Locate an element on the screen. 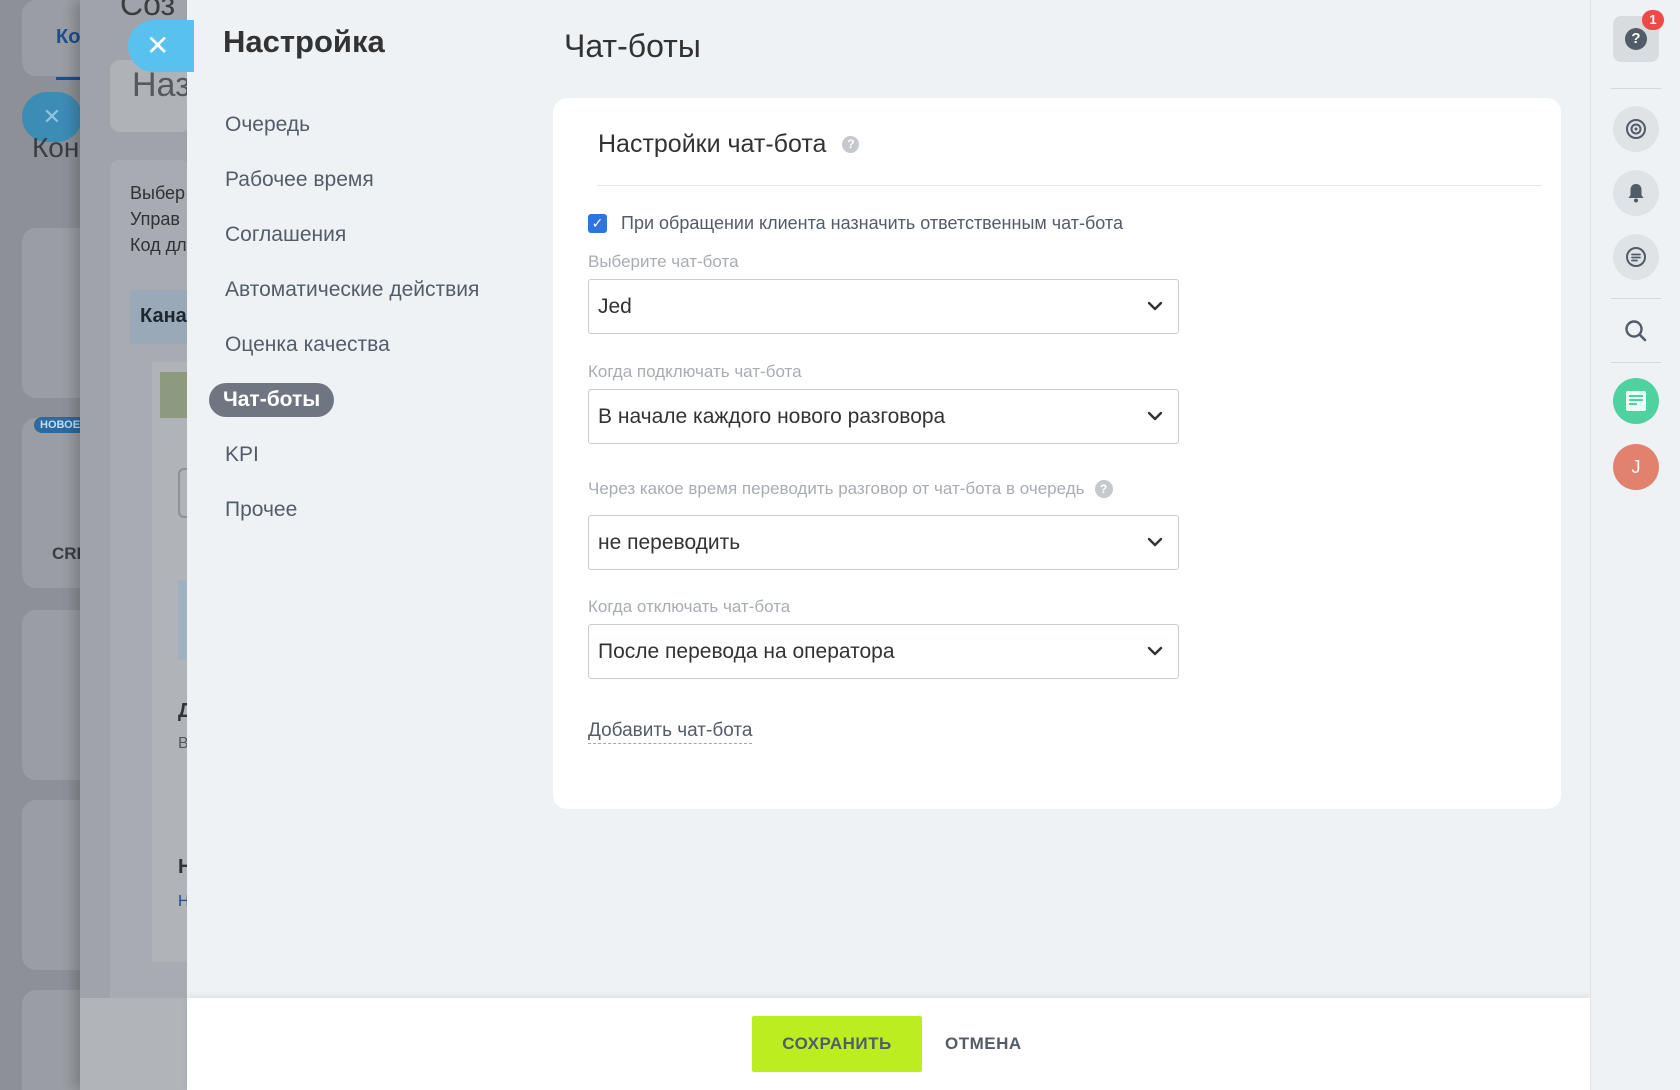  page-title: Настройка is located at coordinates (304, 41).